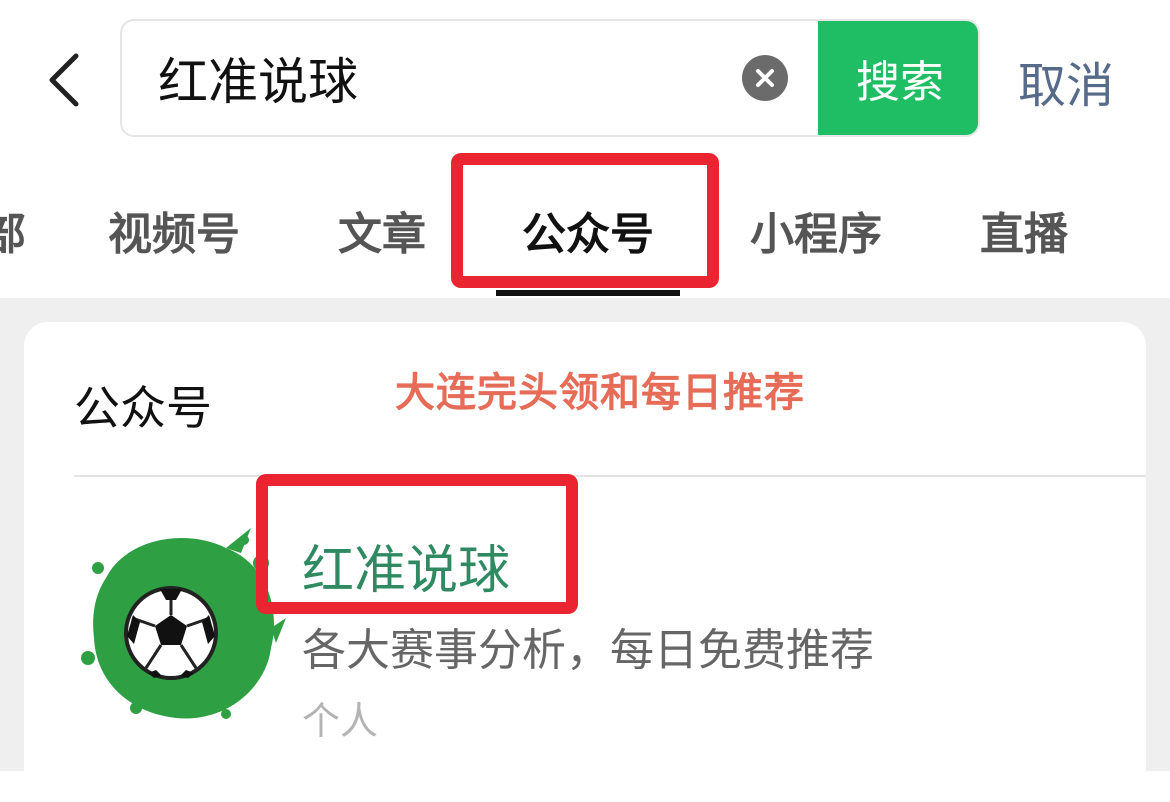 The image size is (1170, 802). What do you see at coordinates (65, 80) in the screenshot?
I see `back-arrow-icon` at bounding box center [65, 80].